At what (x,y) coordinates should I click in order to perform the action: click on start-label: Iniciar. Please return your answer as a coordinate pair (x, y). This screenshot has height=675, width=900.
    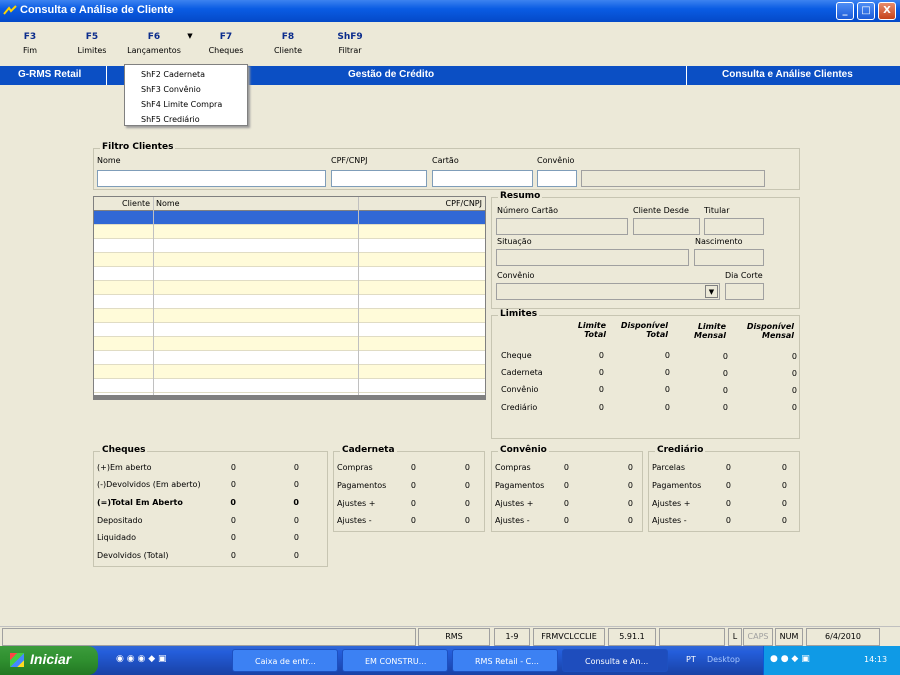
    Looking at the image, I should click on (51, 659).